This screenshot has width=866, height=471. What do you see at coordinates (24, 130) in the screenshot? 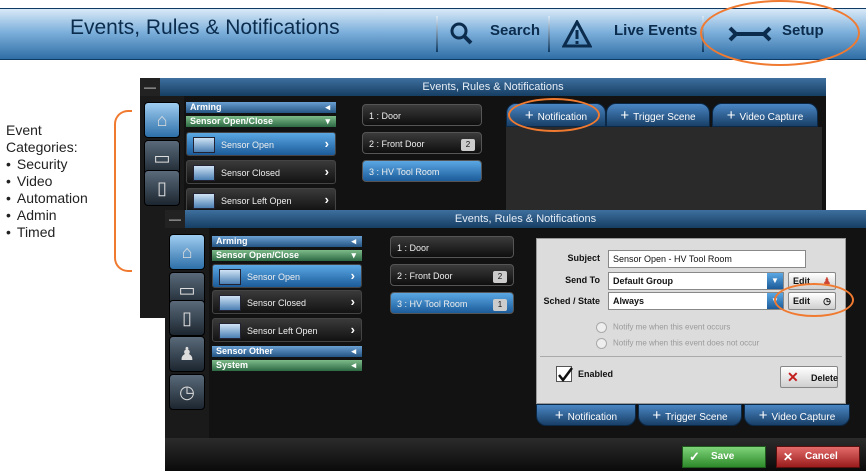
I see `note-heading: Event` at bounding box center [24, 130].